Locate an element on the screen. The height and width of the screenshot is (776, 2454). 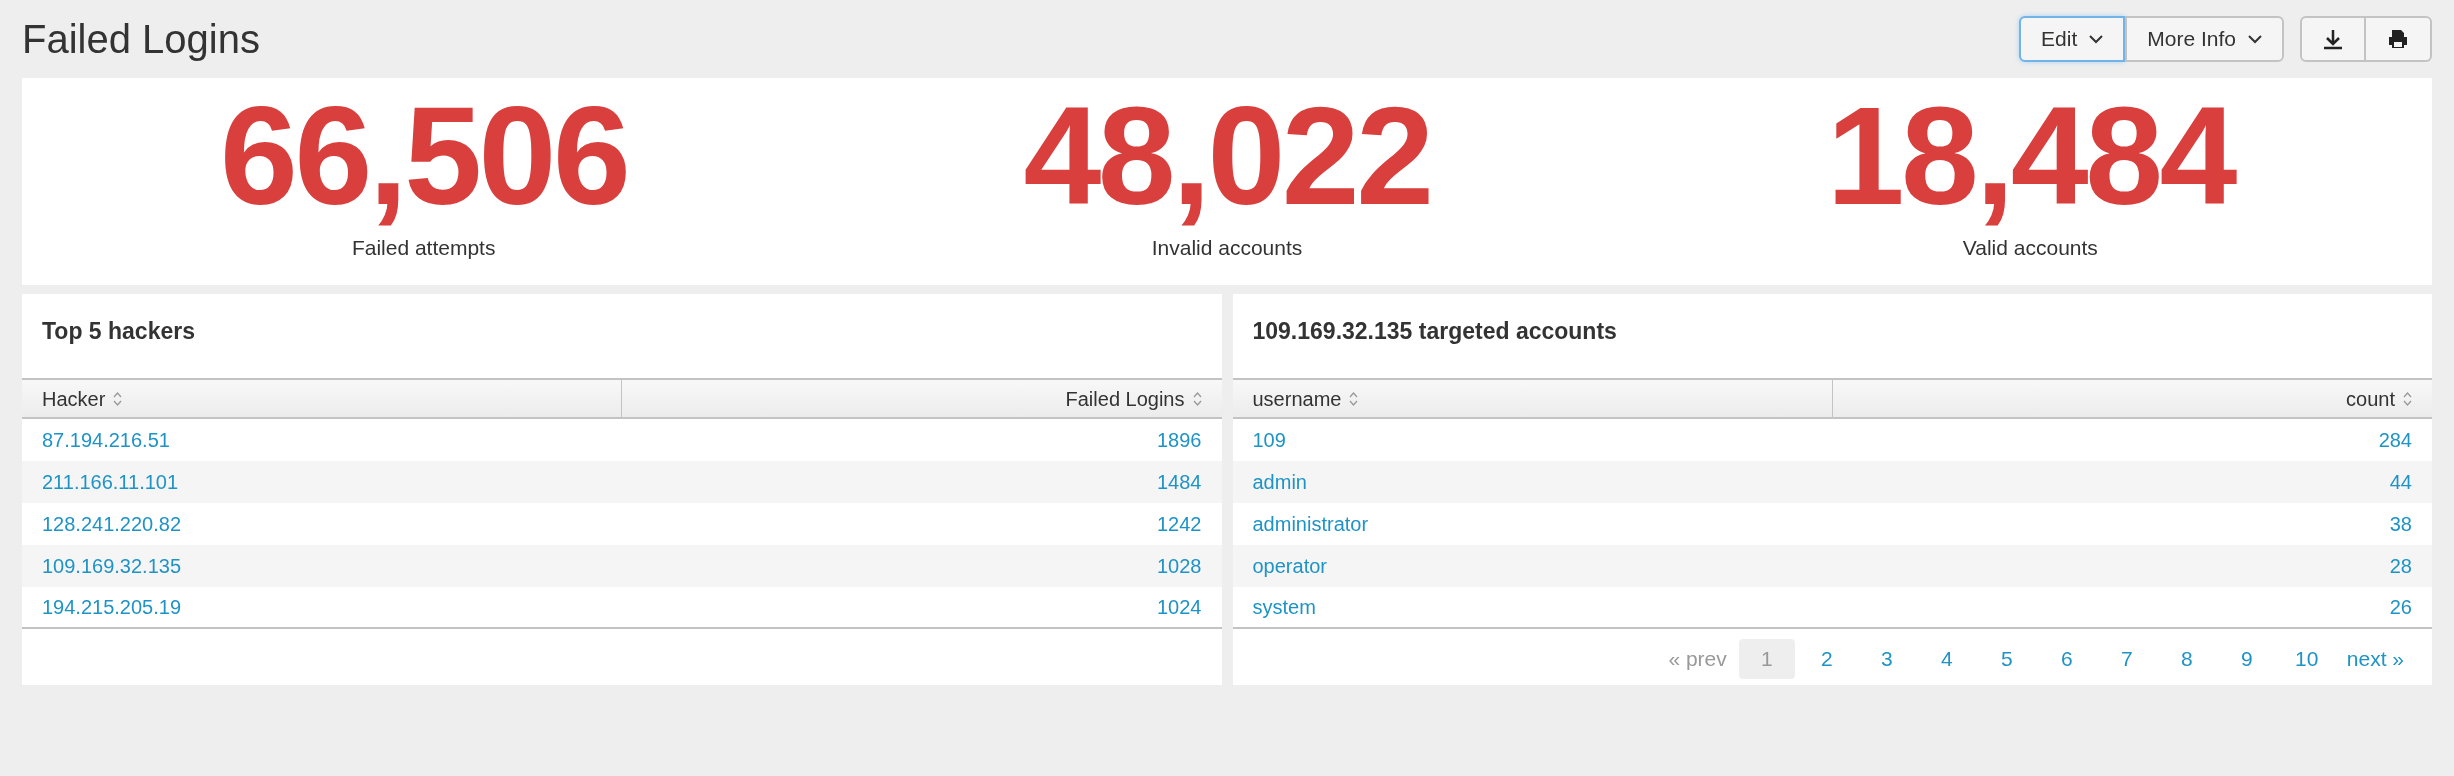
page-link: 1 is located at coordinates (1766, 659).